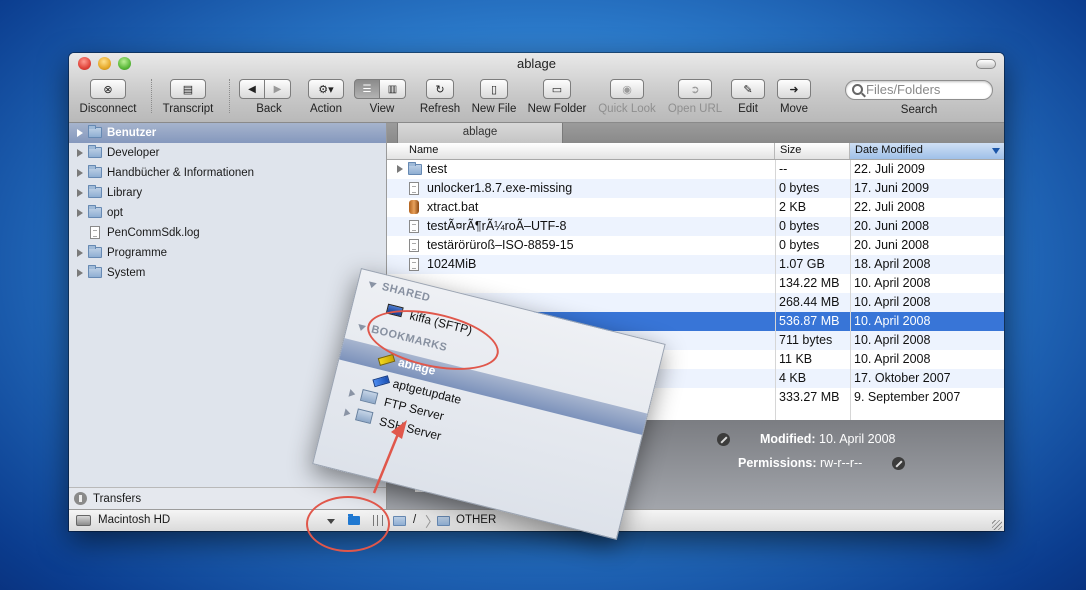 The height and width of the screenshot is (590, 1086). I want to click on column-header-name: Name, so click(581, 151).